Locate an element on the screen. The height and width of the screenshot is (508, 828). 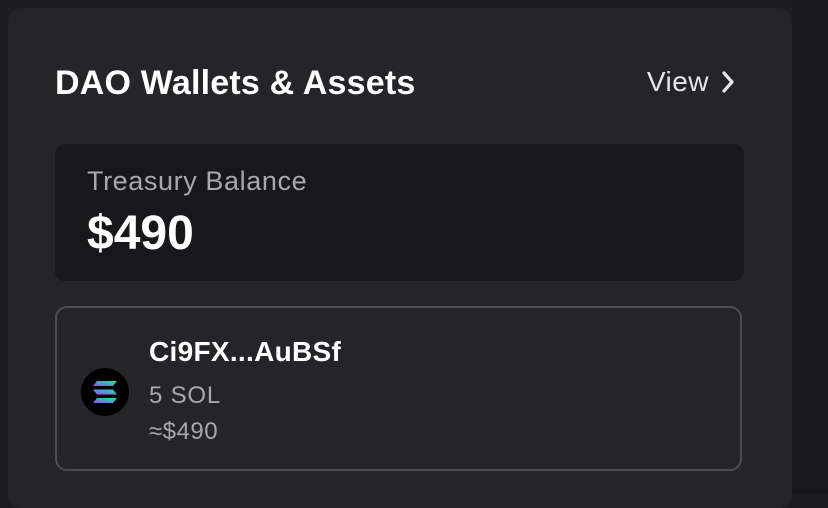
card-title: DAO Wallets & Assets is located at coordinates (235, 83).